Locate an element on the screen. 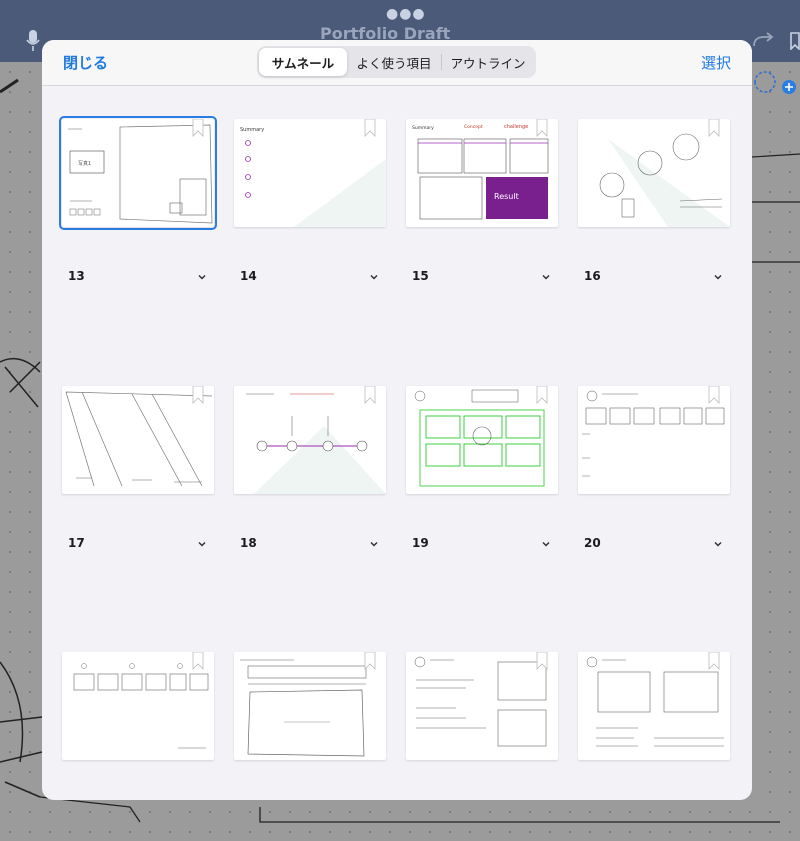 This screenshot has height=841, width=800. view-mode-segmented-control: サムネール よく使う項目 アウトライン is located at coordinates (396, 62).